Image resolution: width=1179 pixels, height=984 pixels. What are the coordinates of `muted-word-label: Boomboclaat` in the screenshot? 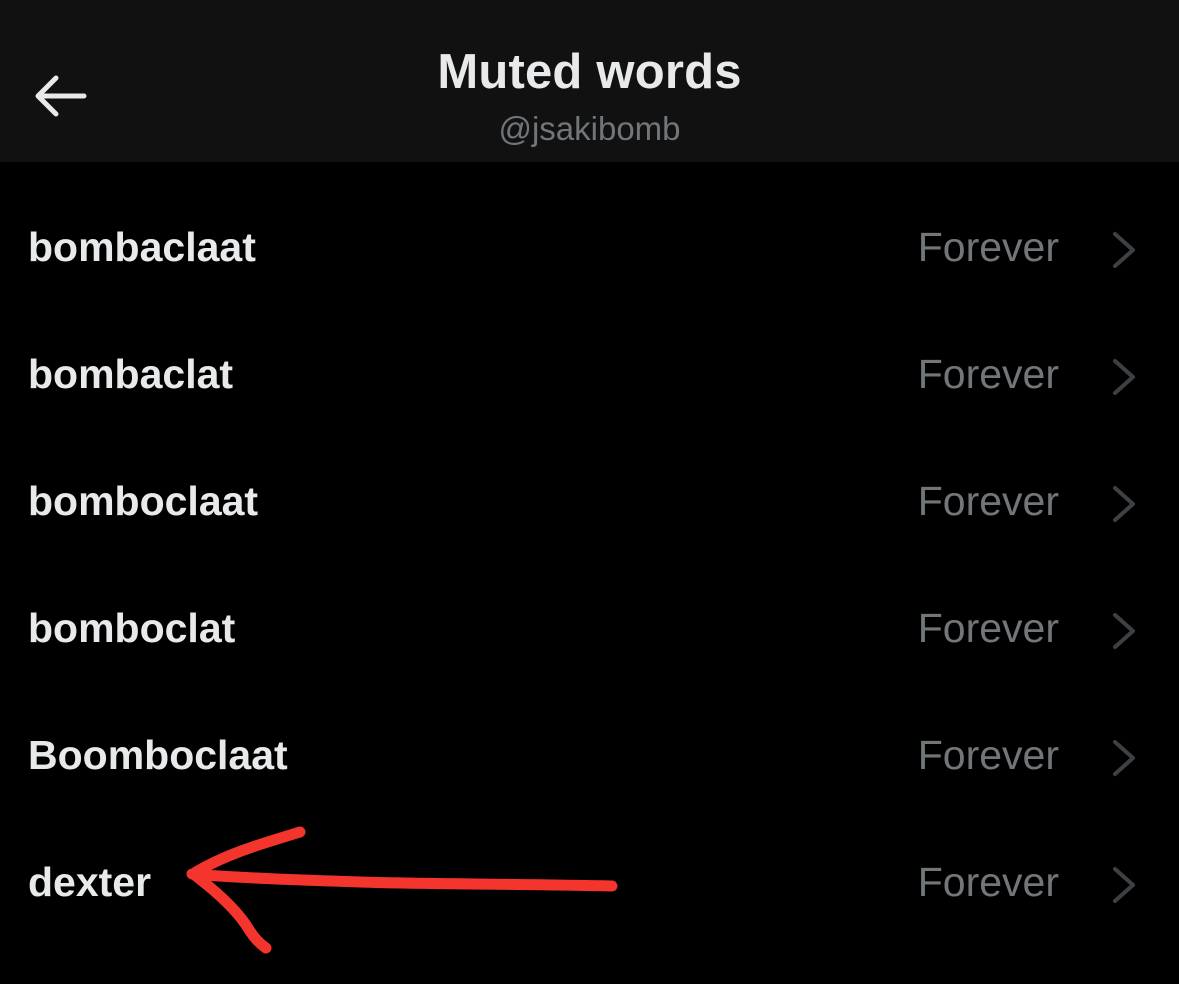 It's located at (158, 755).